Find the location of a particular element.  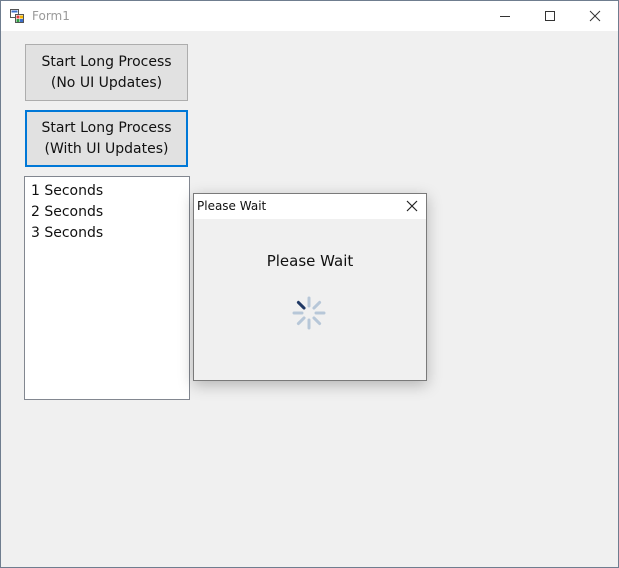

maximize-icon is located at coordinates (550, 16).